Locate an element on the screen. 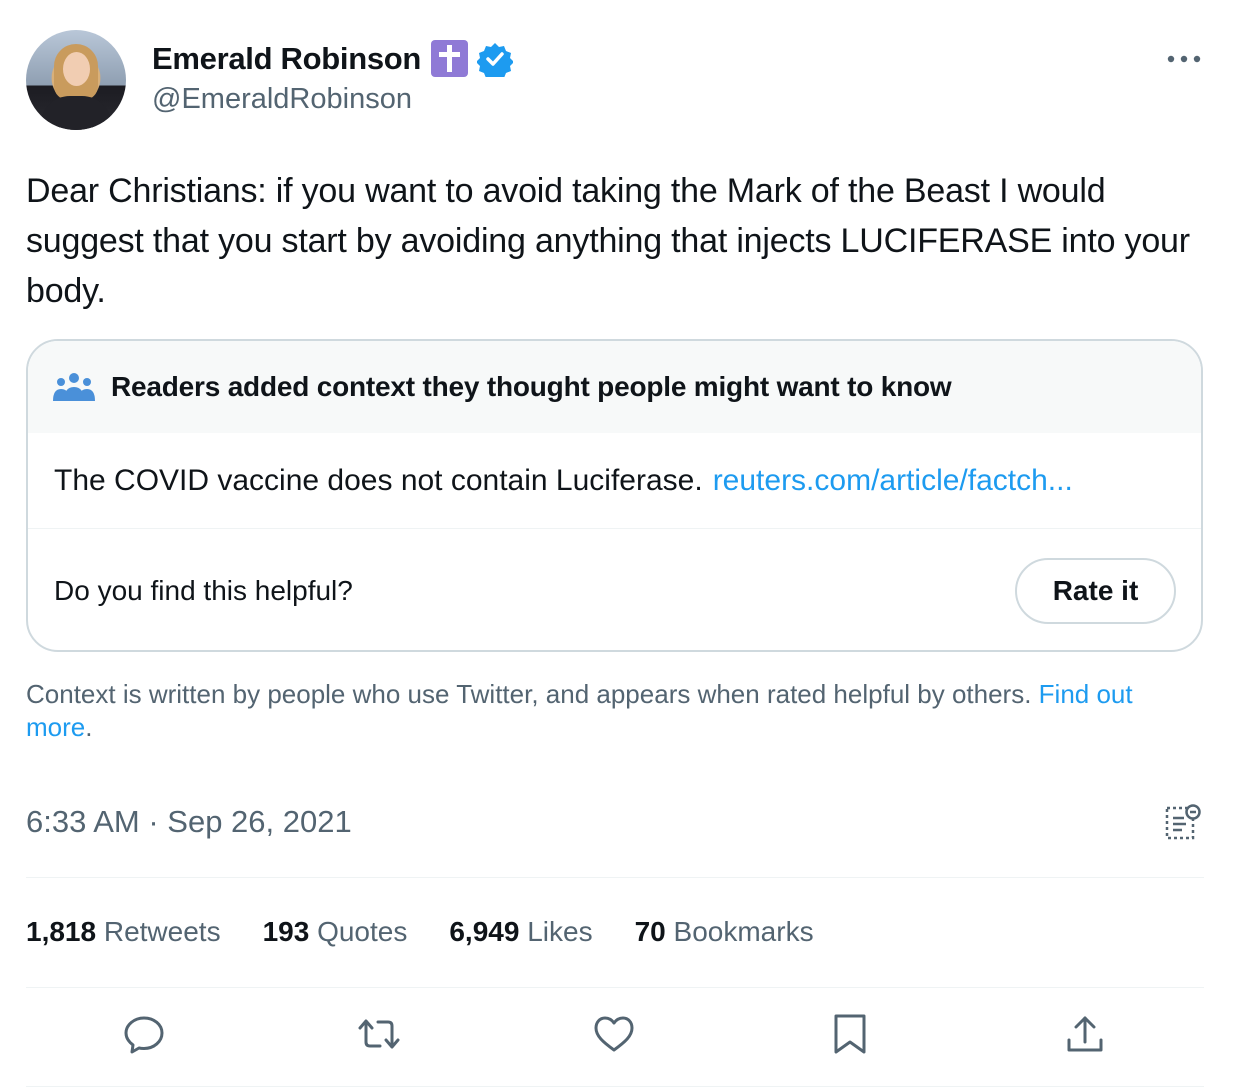  retweet-icon is located at coordinates (379, 1034).